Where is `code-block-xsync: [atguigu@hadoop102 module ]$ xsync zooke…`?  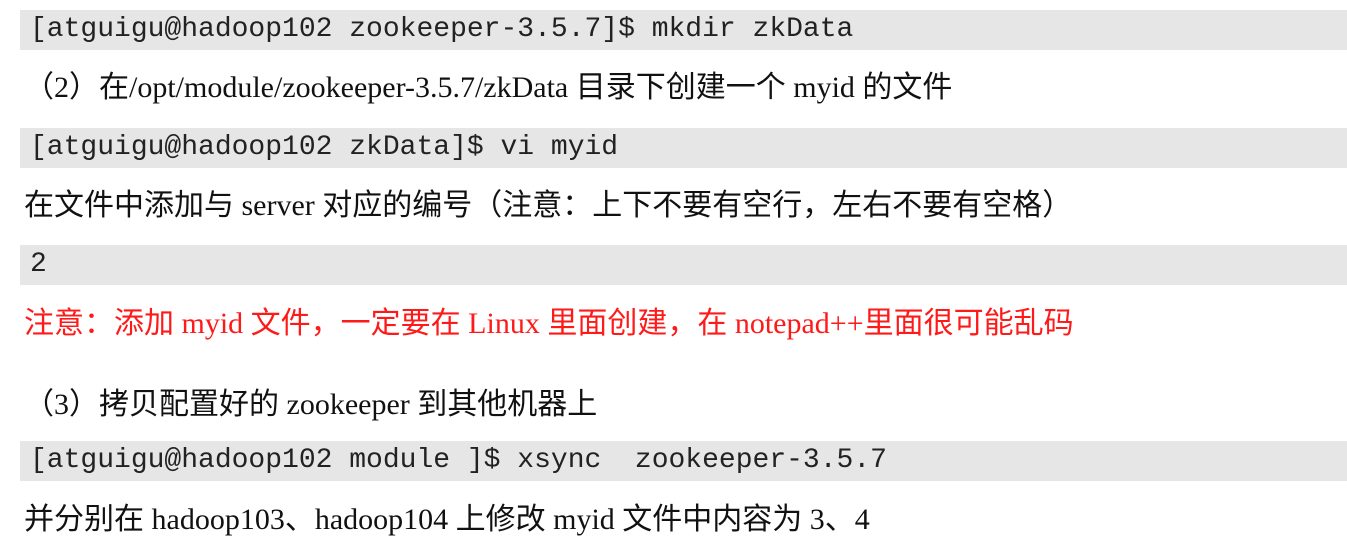 code-block-xsync: [atguigu@hadoop102 module ]$ xsync zooke… is located at coordinates (683, 461).